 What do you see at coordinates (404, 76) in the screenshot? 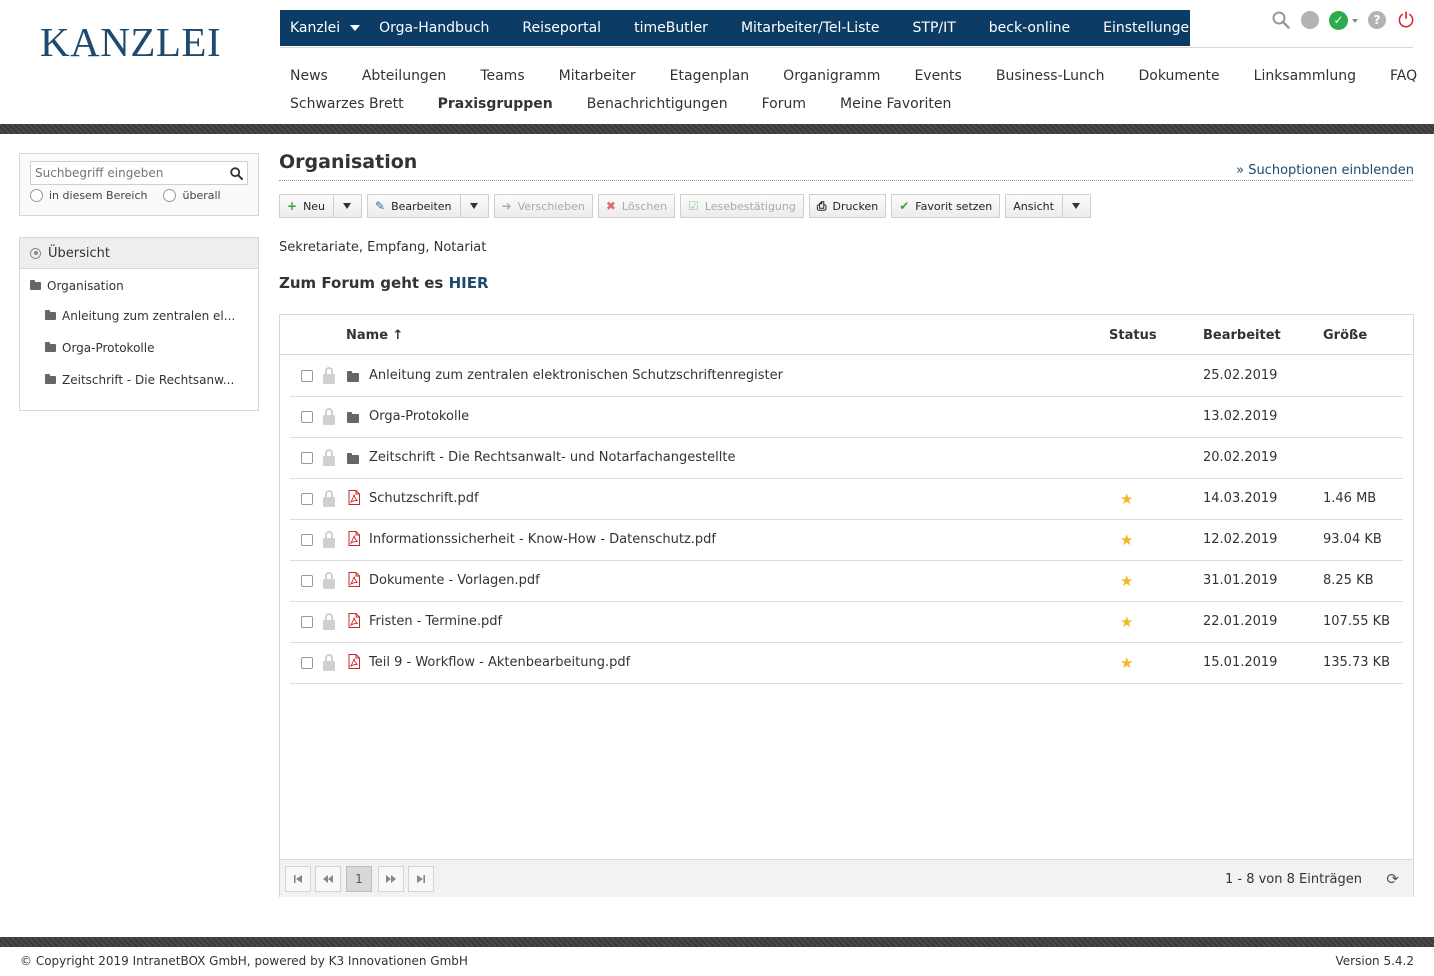
I see `sub-nav-item-abteilungen: Abteilungen` at bounding box center [404, 76].